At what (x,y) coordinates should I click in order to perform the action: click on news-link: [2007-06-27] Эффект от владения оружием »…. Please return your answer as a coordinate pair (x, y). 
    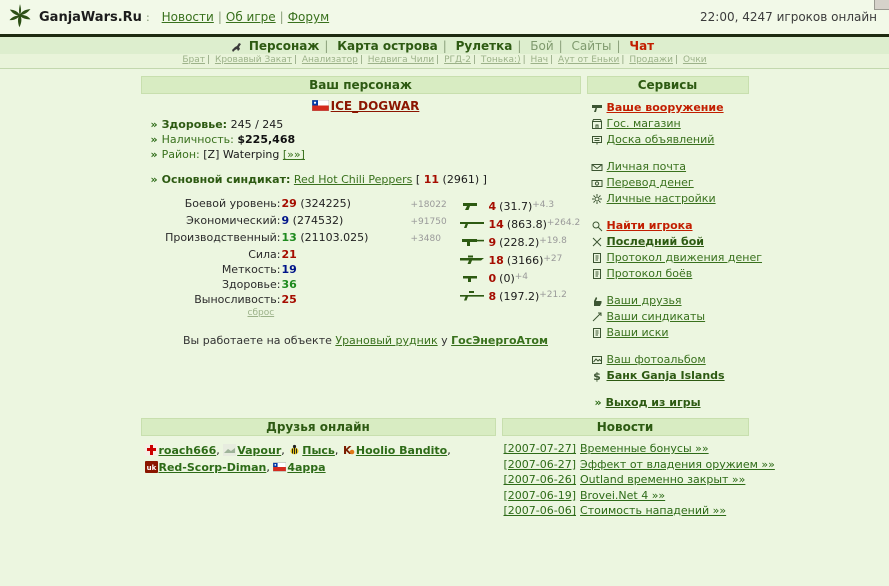
    Looking at the image, I should click on (639, 465).